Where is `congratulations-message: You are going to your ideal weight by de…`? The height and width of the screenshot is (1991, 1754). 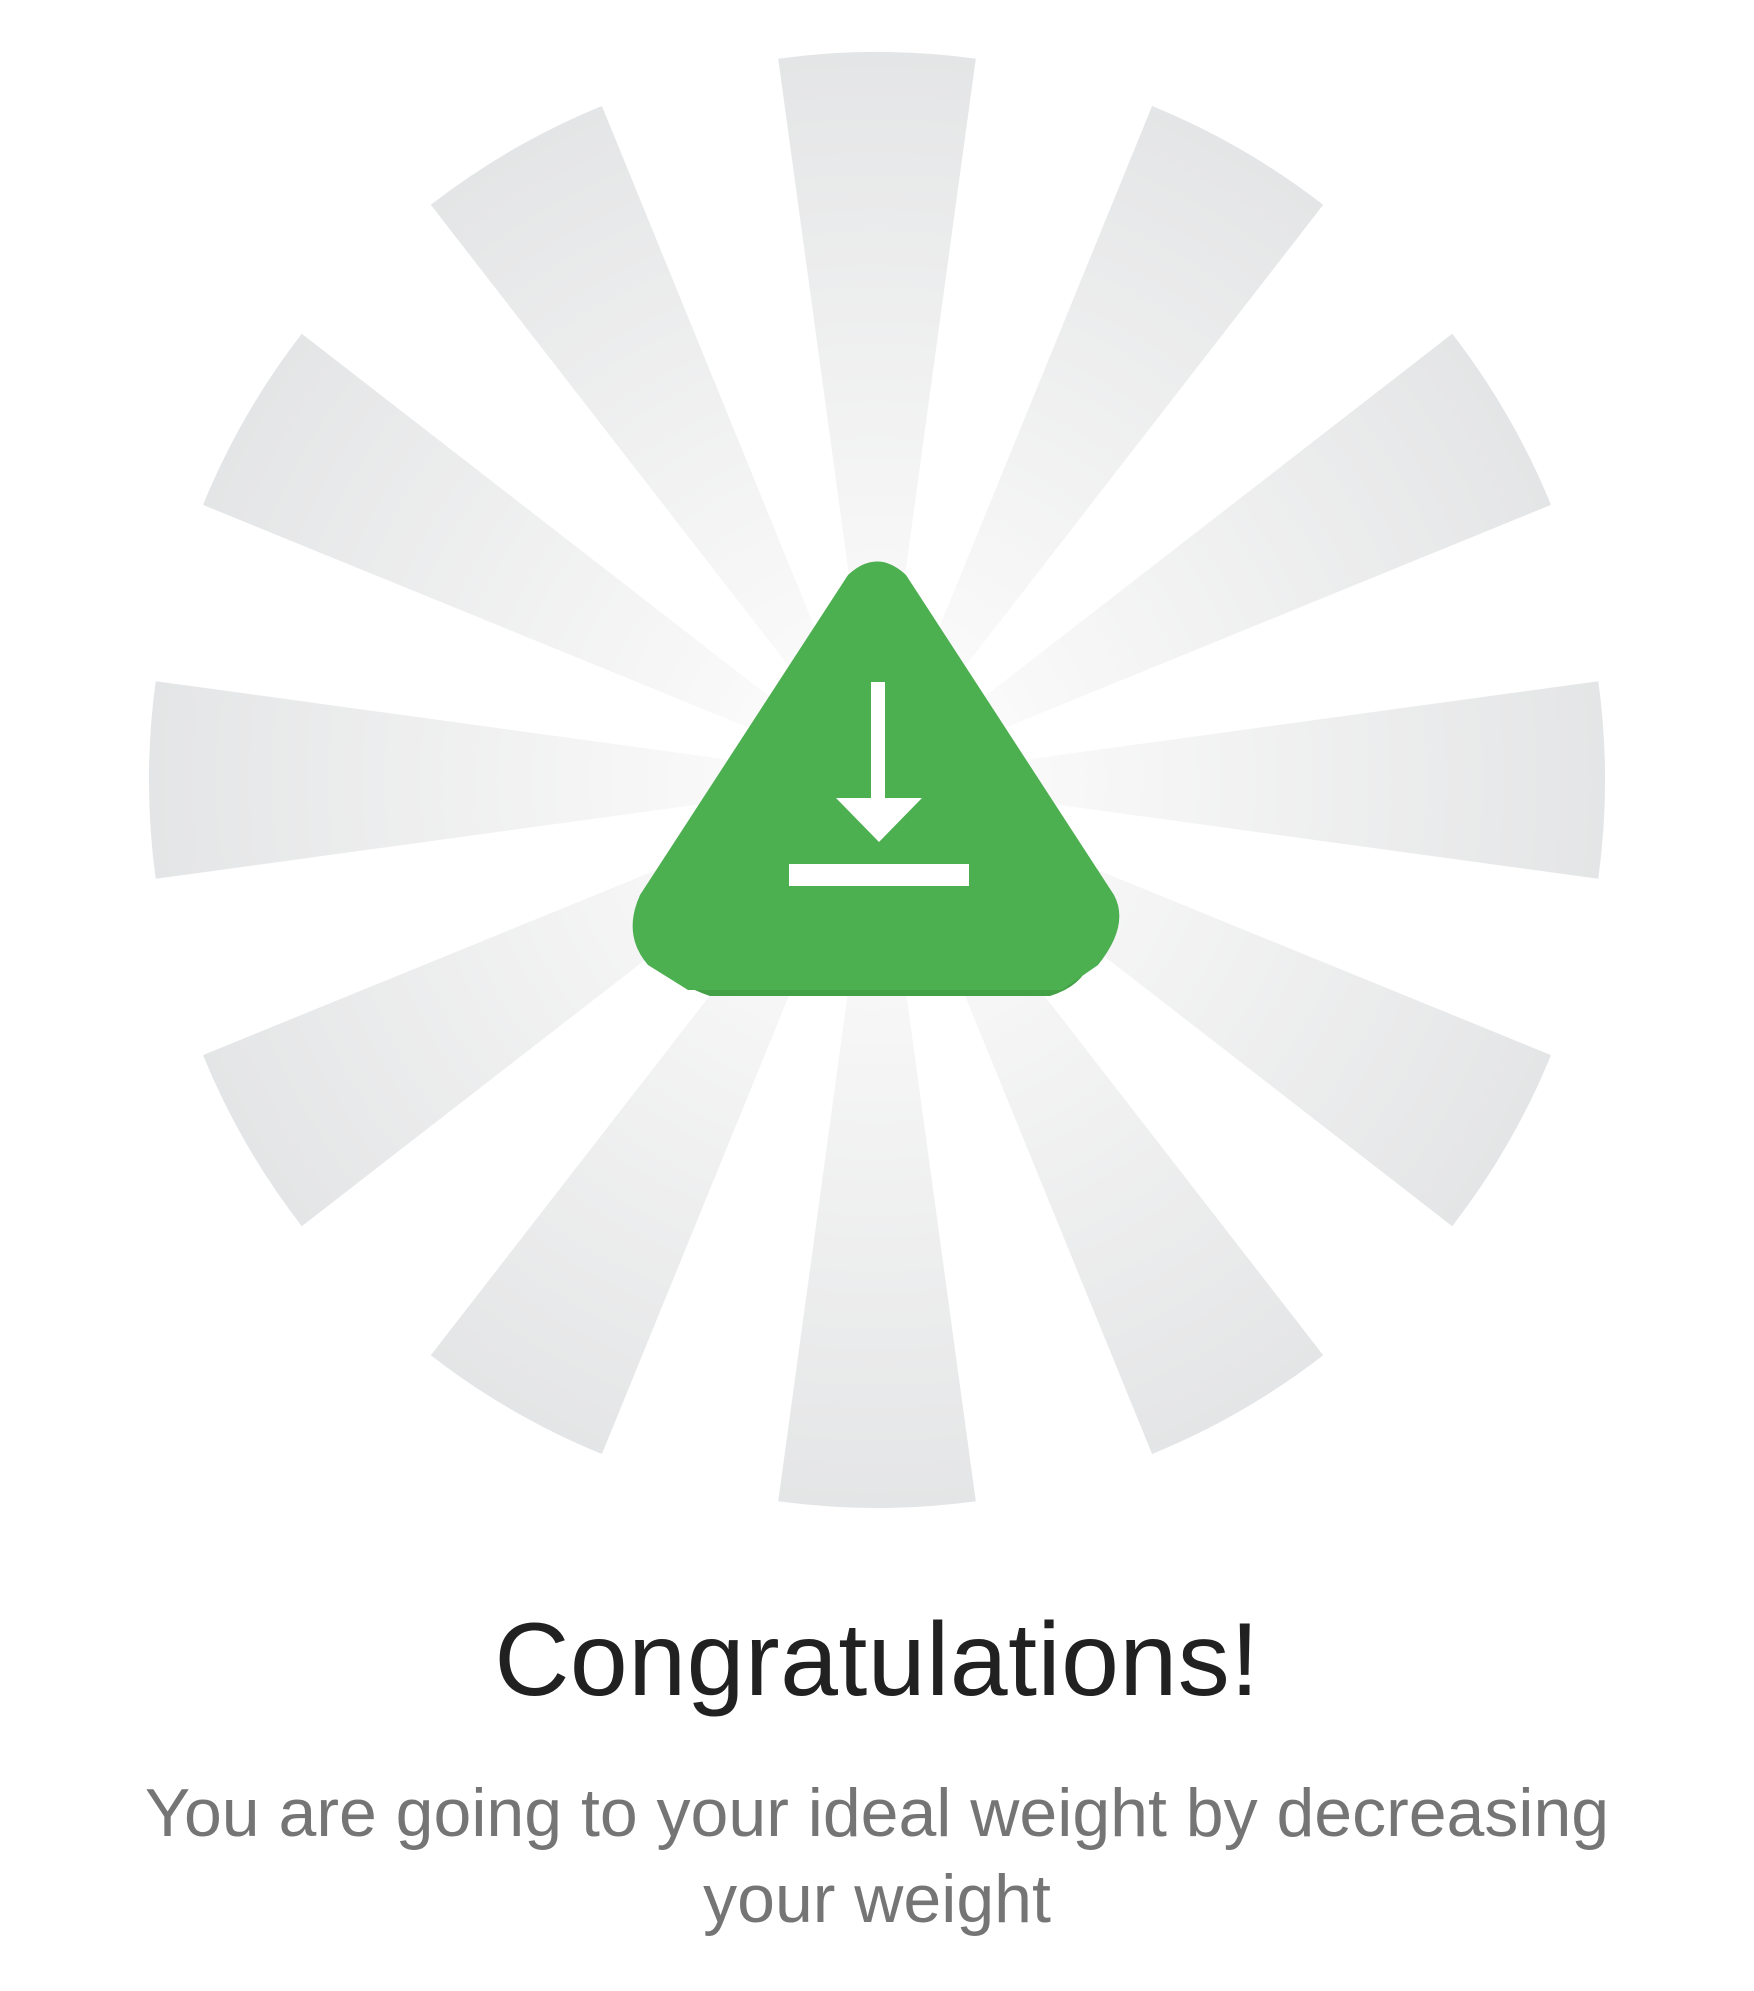
congratulations-message: You are going to your ideal weight by de… is located at coordinates (877, 1856).